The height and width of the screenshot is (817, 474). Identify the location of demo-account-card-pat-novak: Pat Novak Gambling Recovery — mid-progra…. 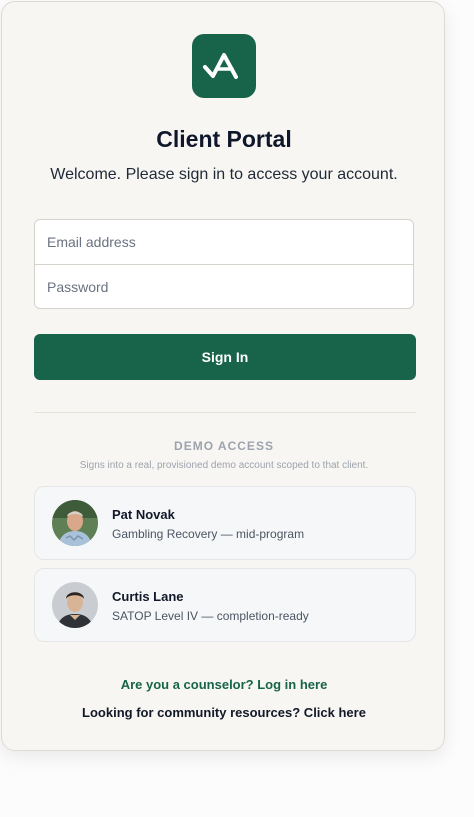
(225, 523).